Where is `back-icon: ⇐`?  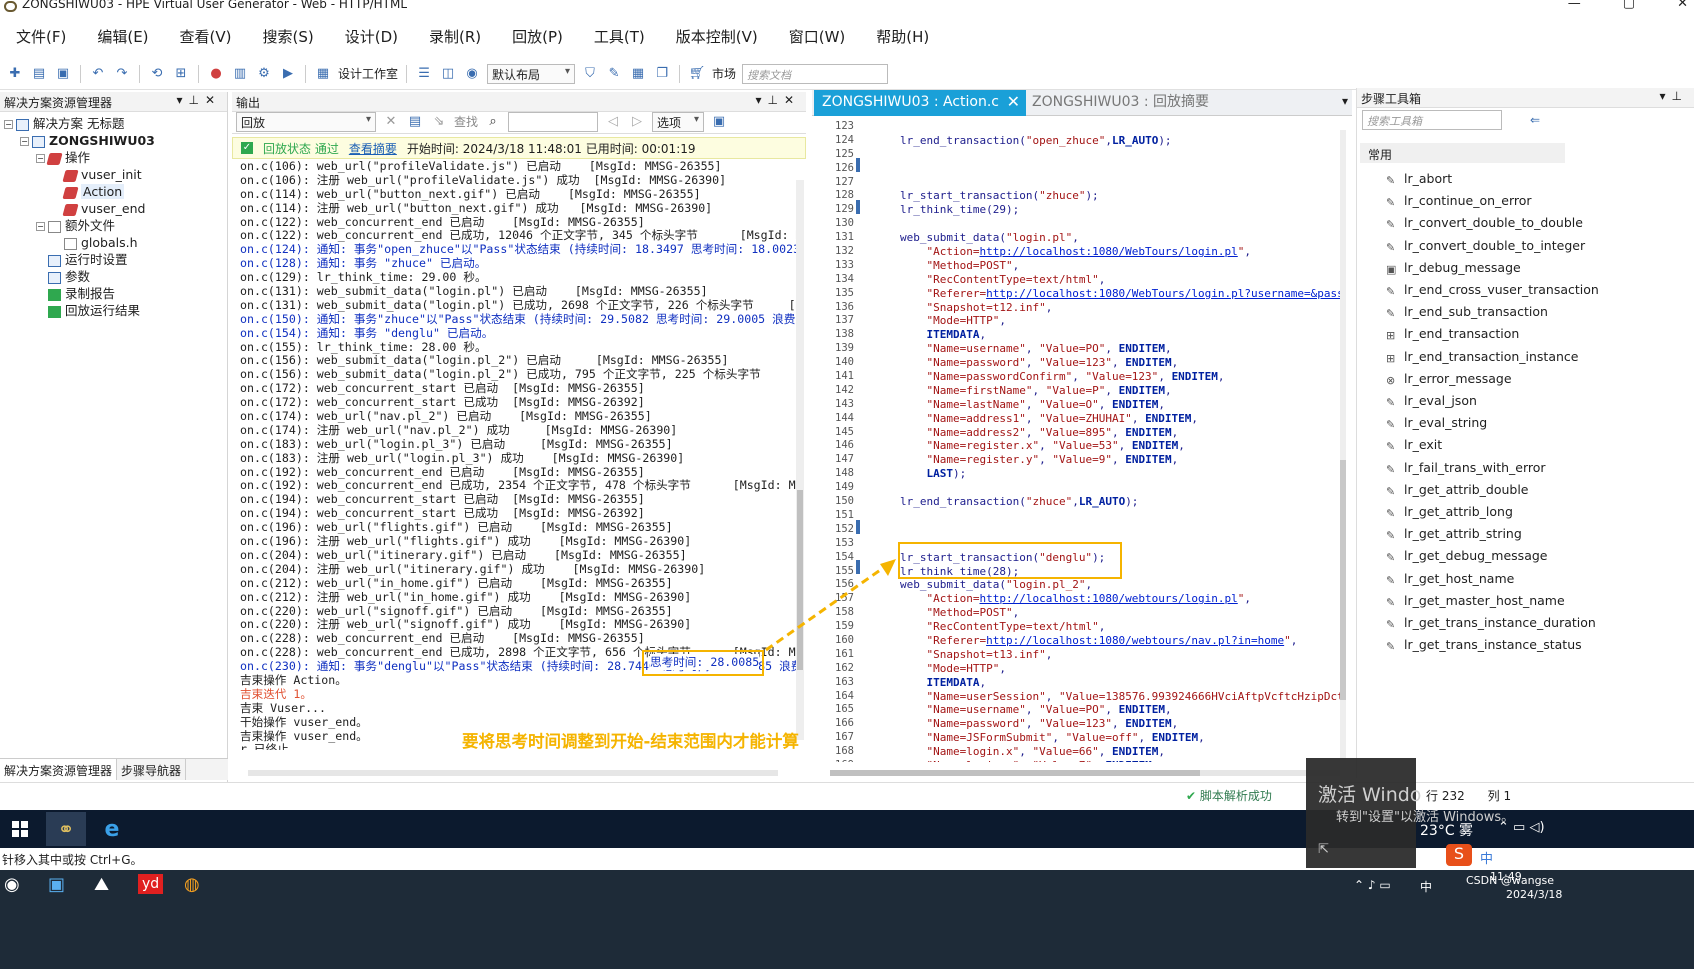 back-icon: ⇐ is located at coordinates (1535, 120).